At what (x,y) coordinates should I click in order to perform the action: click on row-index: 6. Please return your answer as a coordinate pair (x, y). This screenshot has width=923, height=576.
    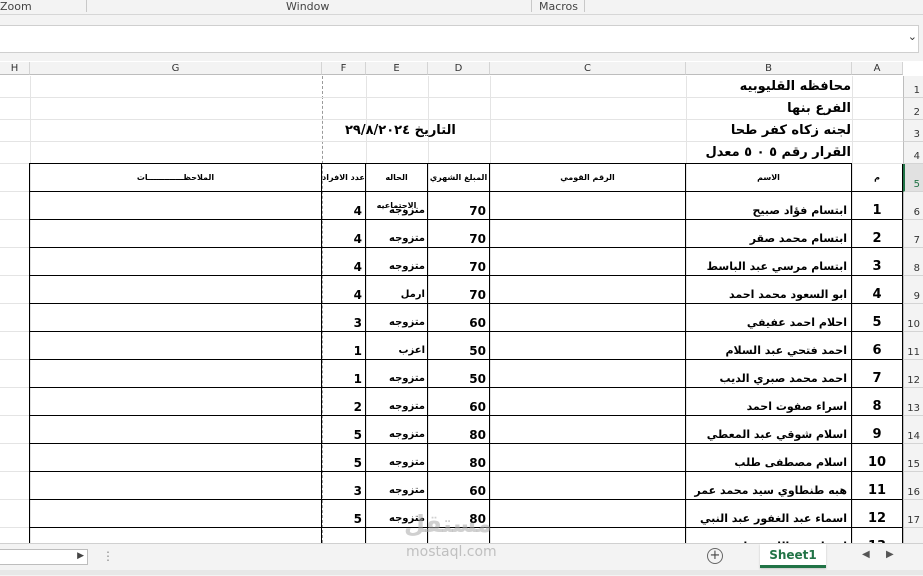
    Looking at the image, I should click on (877, 346).